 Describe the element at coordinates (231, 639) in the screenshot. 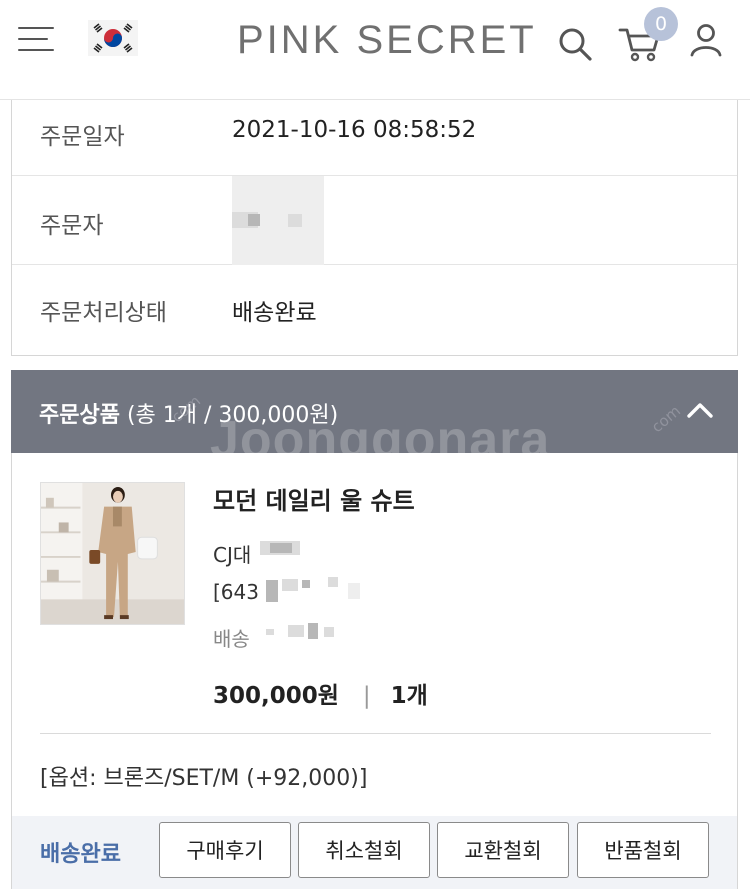

I see `shipping-label: 배송` at that location.